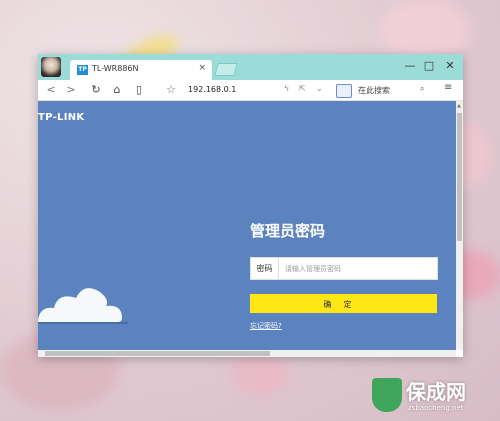 This screenshot has width=500, height=421. Describe the element at coordinates (459, 177) in the screenshot. I see `vertical-scroll-thumb` at that location.